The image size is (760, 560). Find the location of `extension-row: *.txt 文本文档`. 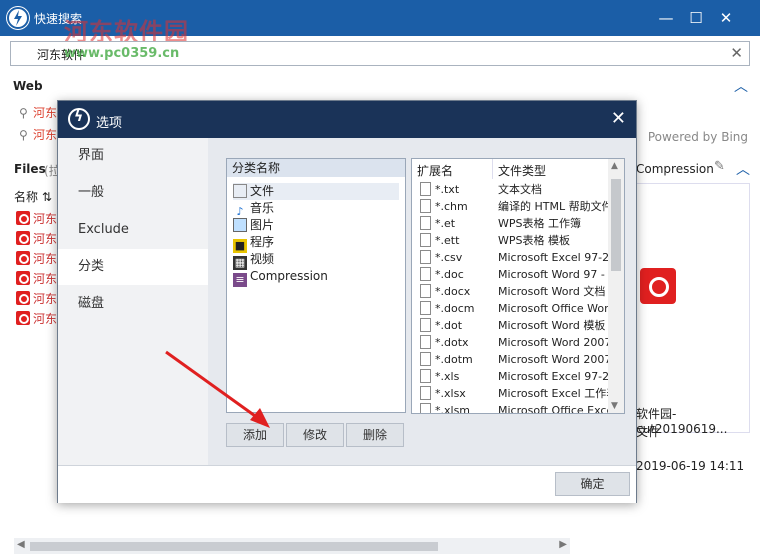

extension-row: *.txt 文本文档 is located at coordinates (512, 189).